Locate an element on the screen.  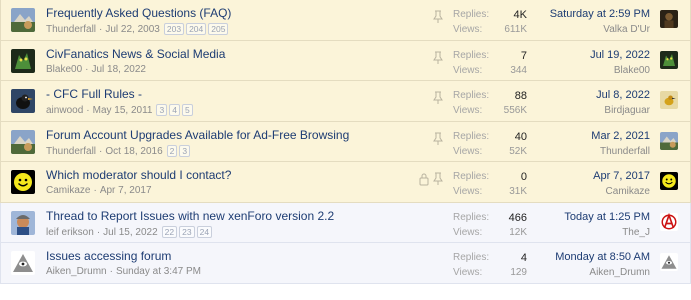
thread-author: Camikaze is located at coordinates (68, 190).